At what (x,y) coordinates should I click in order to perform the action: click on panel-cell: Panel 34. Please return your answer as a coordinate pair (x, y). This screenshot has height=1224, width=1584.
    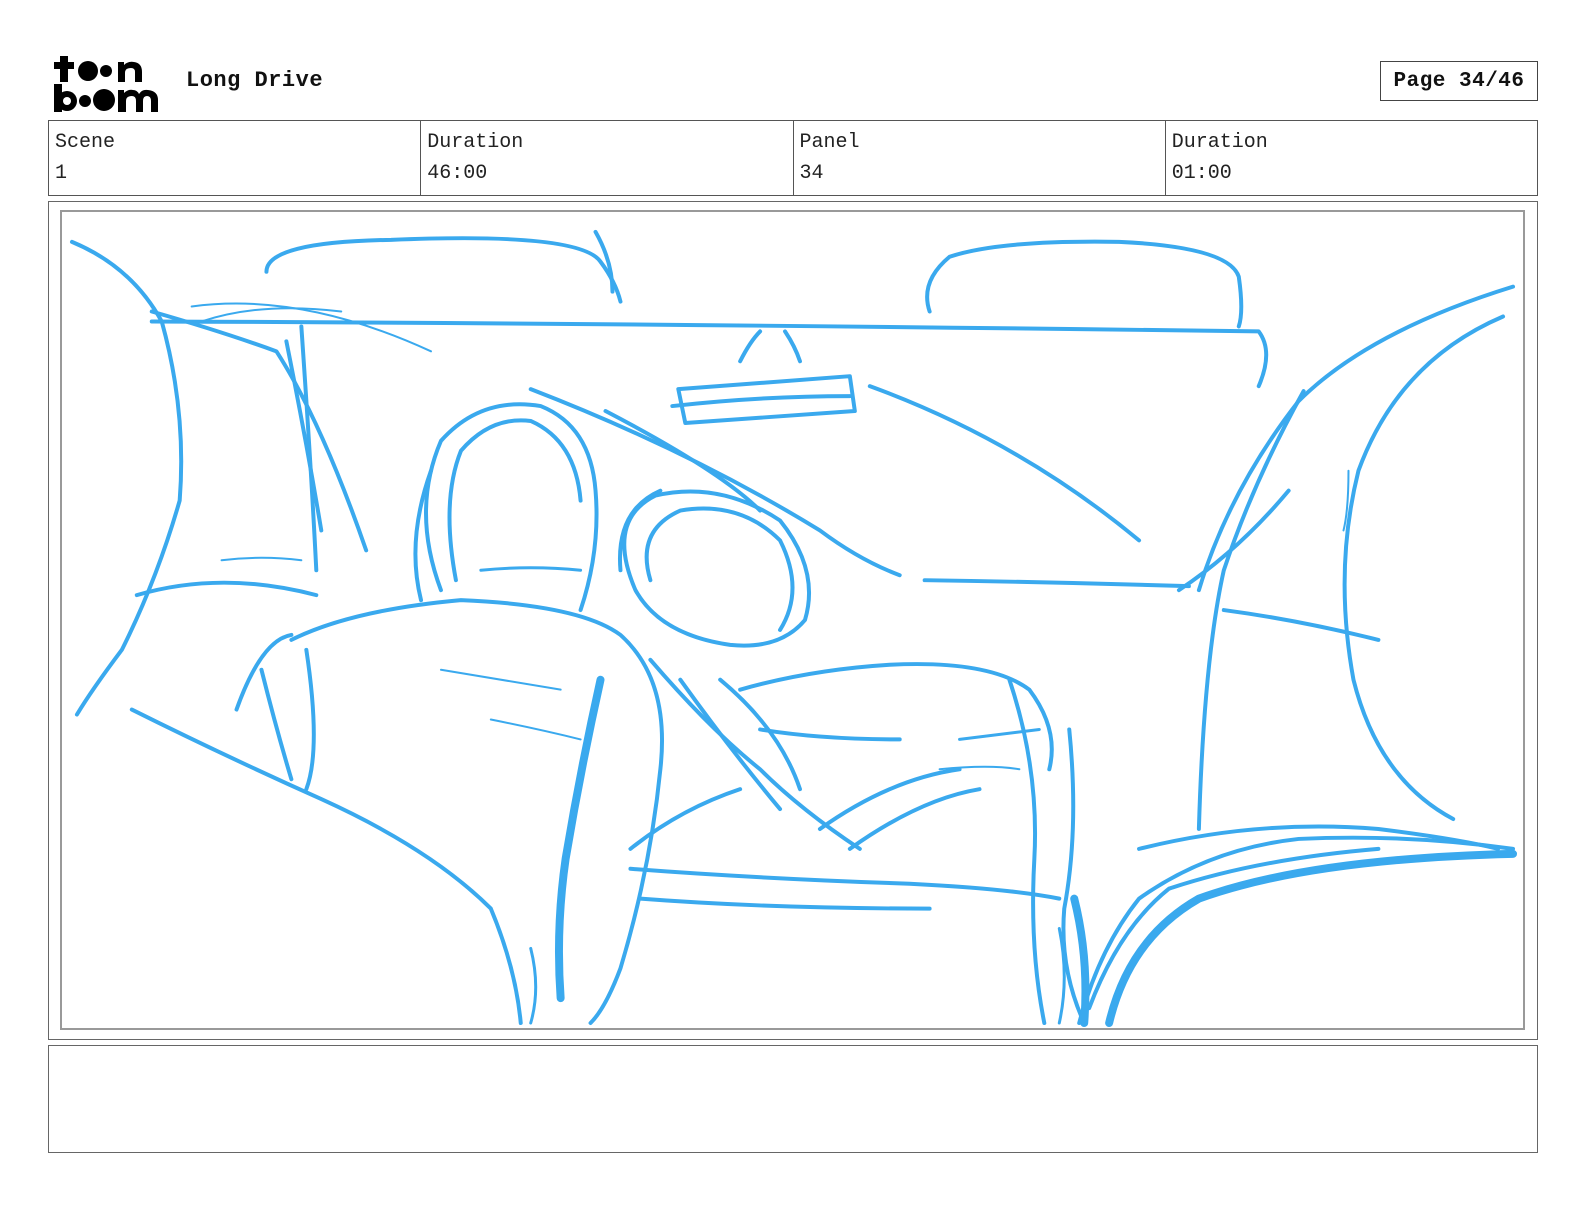
    Looking at the image, I should click on (980, 158).